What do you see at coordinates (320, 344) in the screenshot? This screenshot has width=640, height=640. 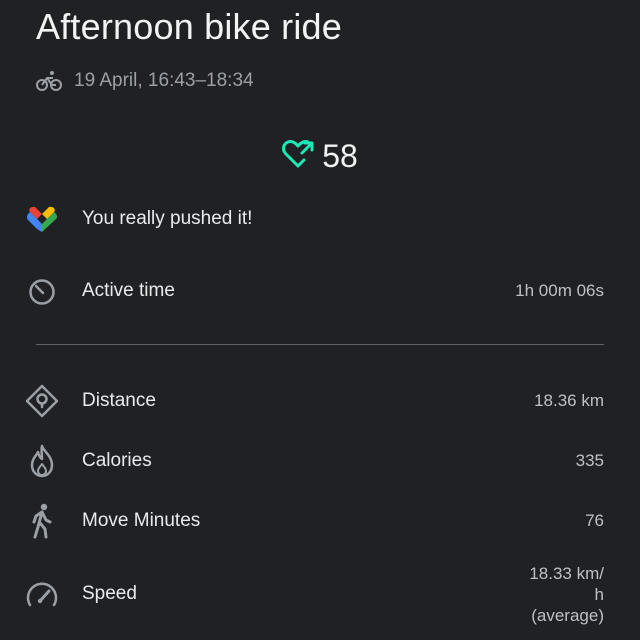 I see `section-divider` at bounding box center [320, 344].